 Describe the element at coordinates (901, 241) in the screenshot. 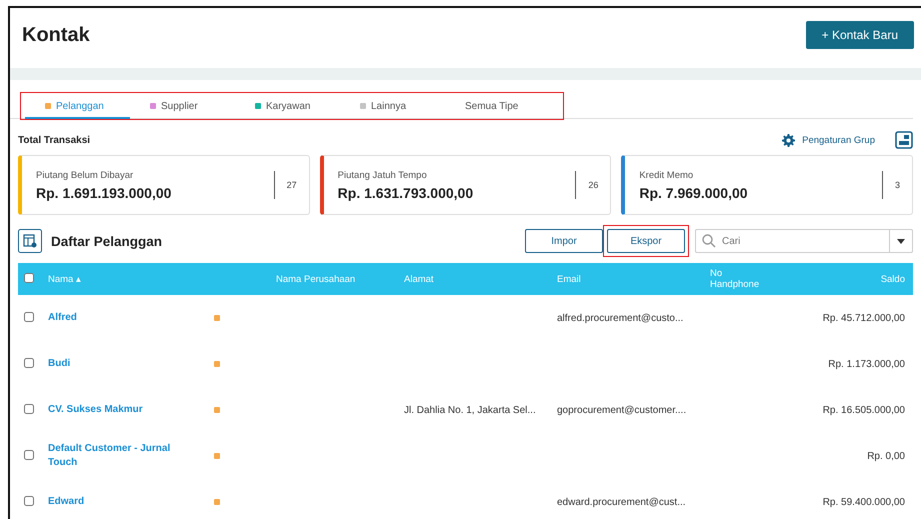

I see `caret-icon` at that location.